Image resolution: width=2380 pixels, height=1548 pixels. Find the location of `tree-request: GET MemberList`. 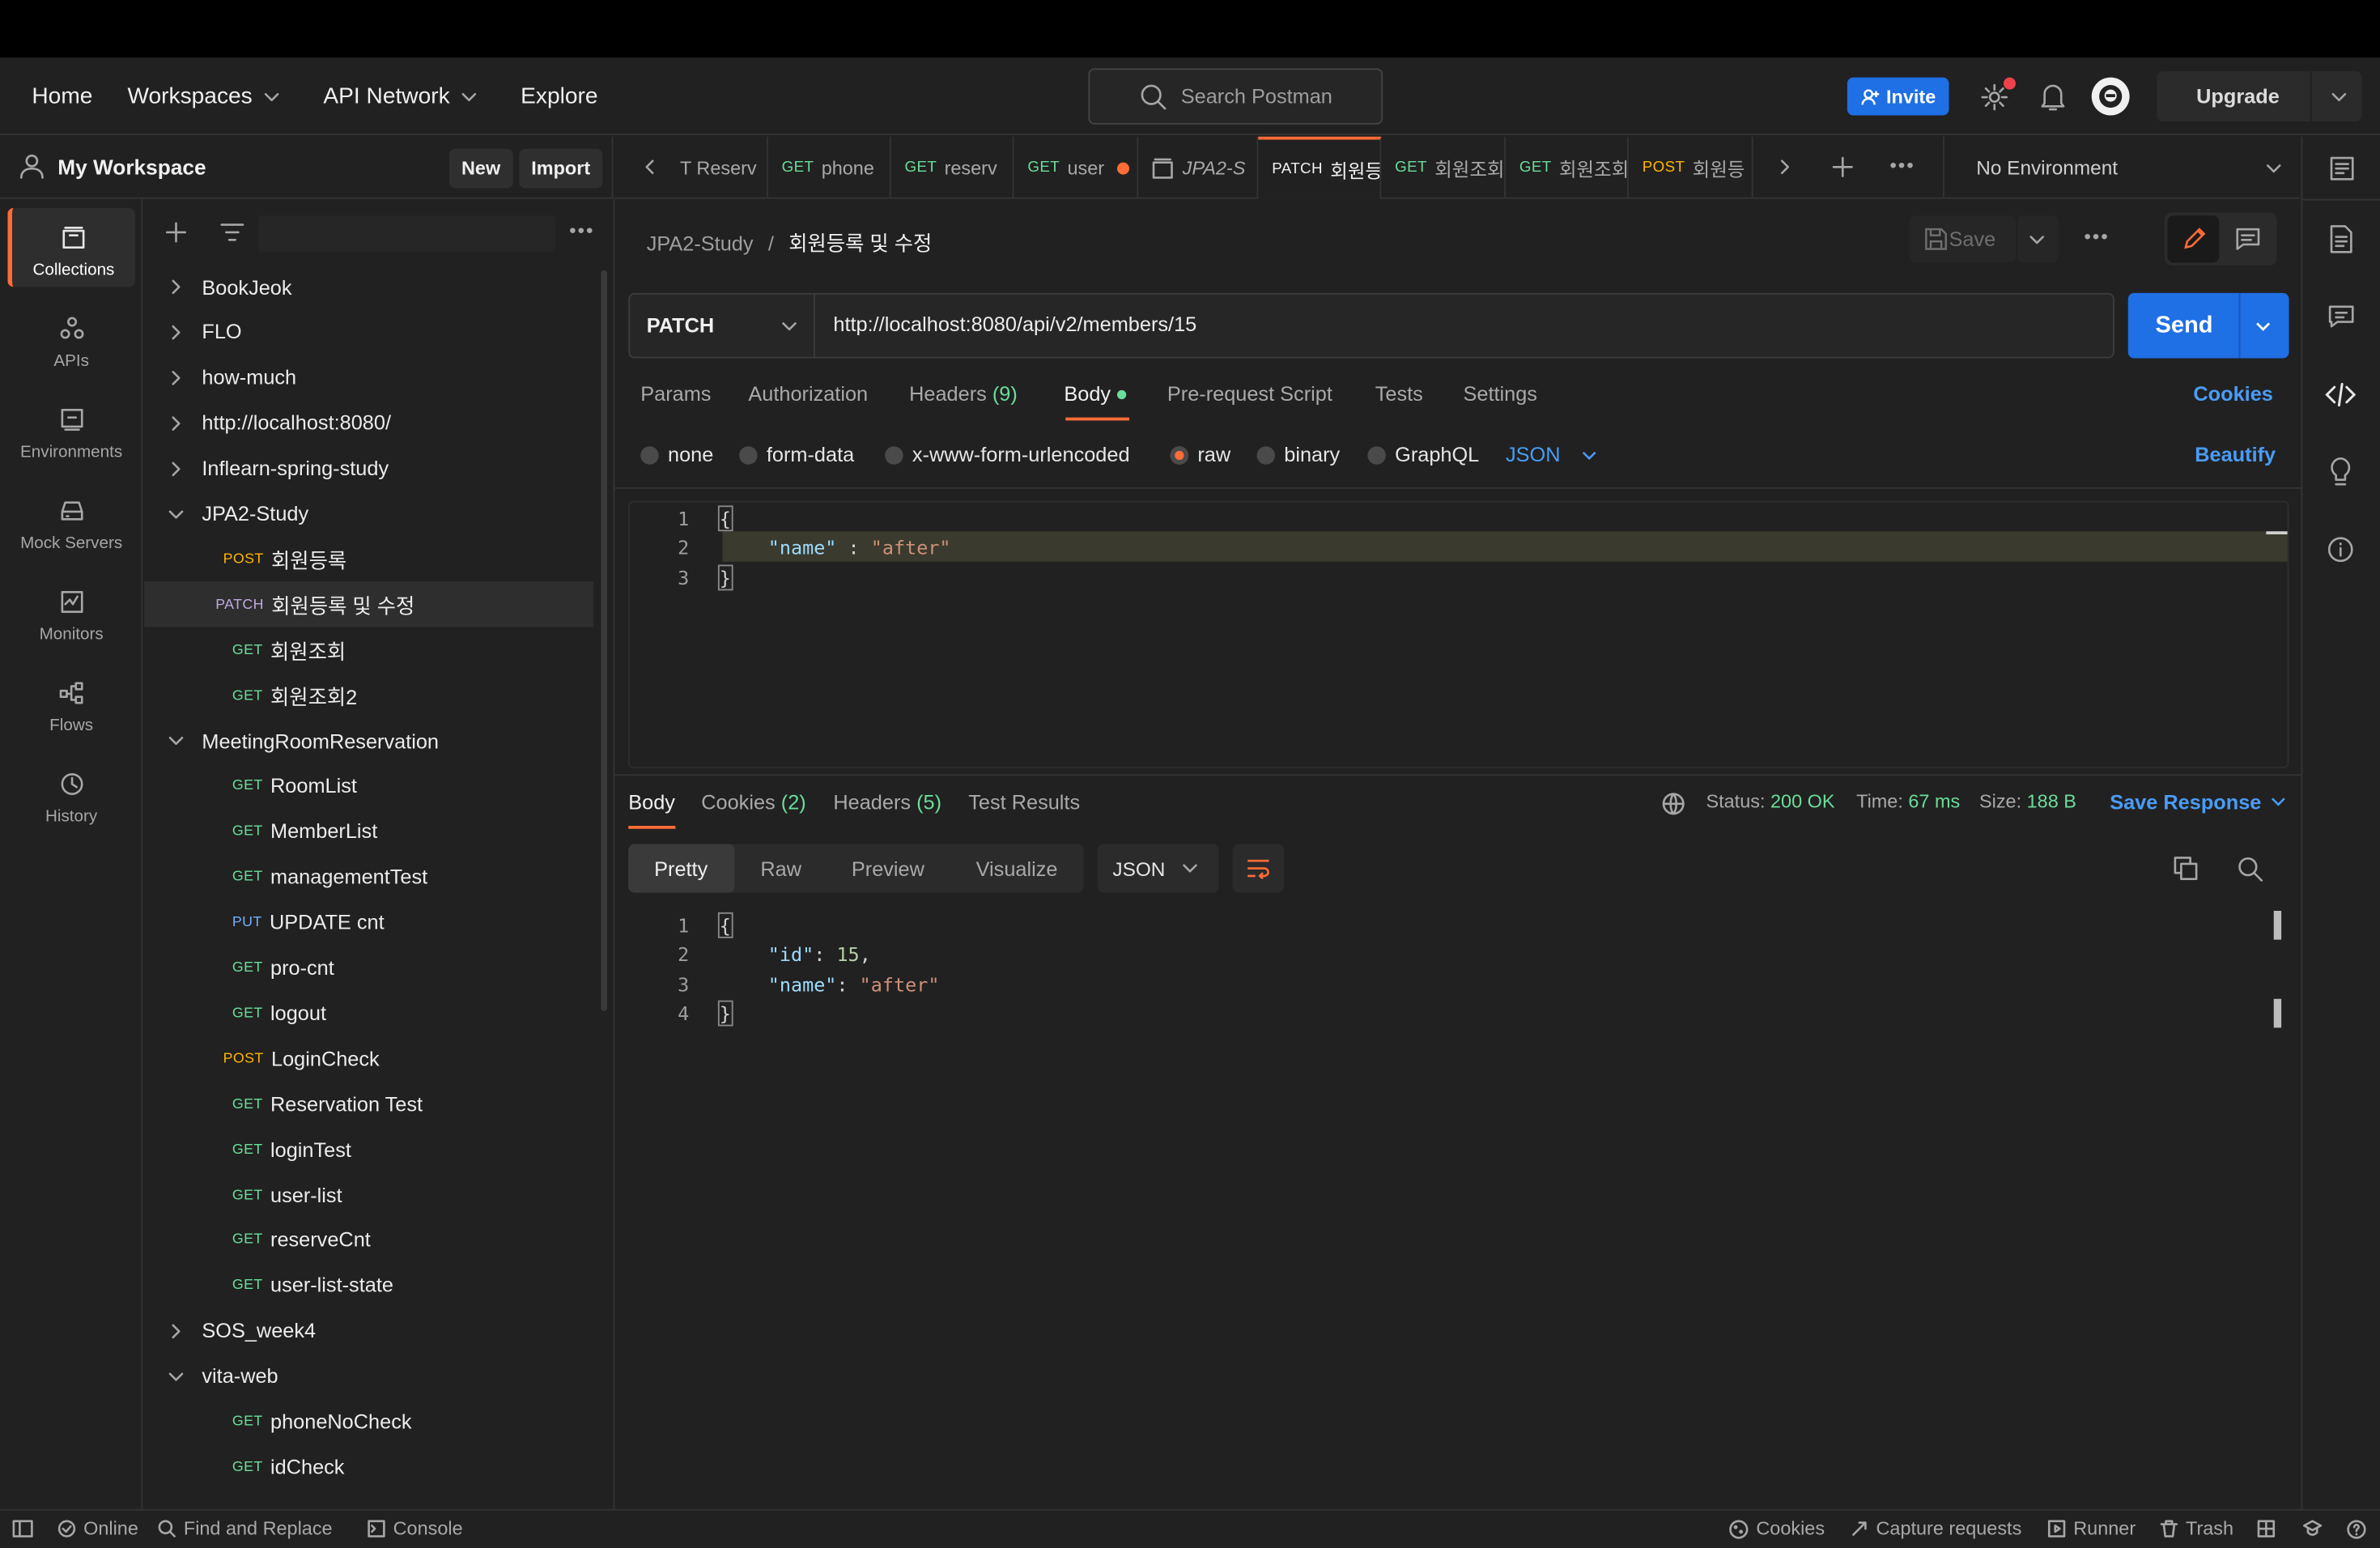

tree-request: GET MemberList is located at coordinates (369, 831).